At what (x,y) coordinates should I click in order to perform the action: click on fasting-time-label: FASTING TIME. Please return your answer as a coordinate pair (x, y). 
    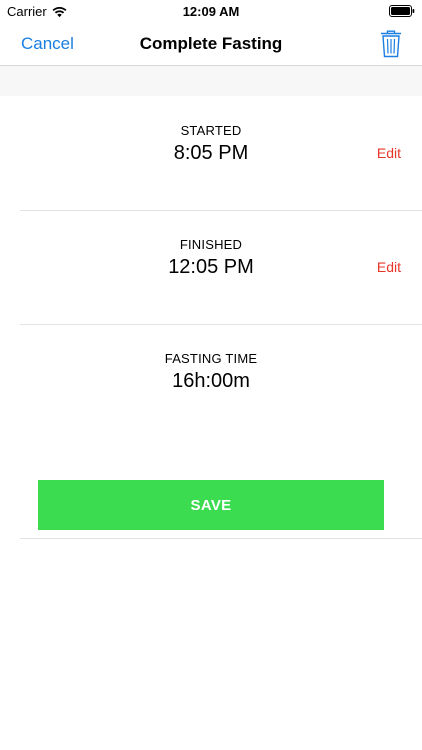
    Looking at the image, I should click on (211, 358).